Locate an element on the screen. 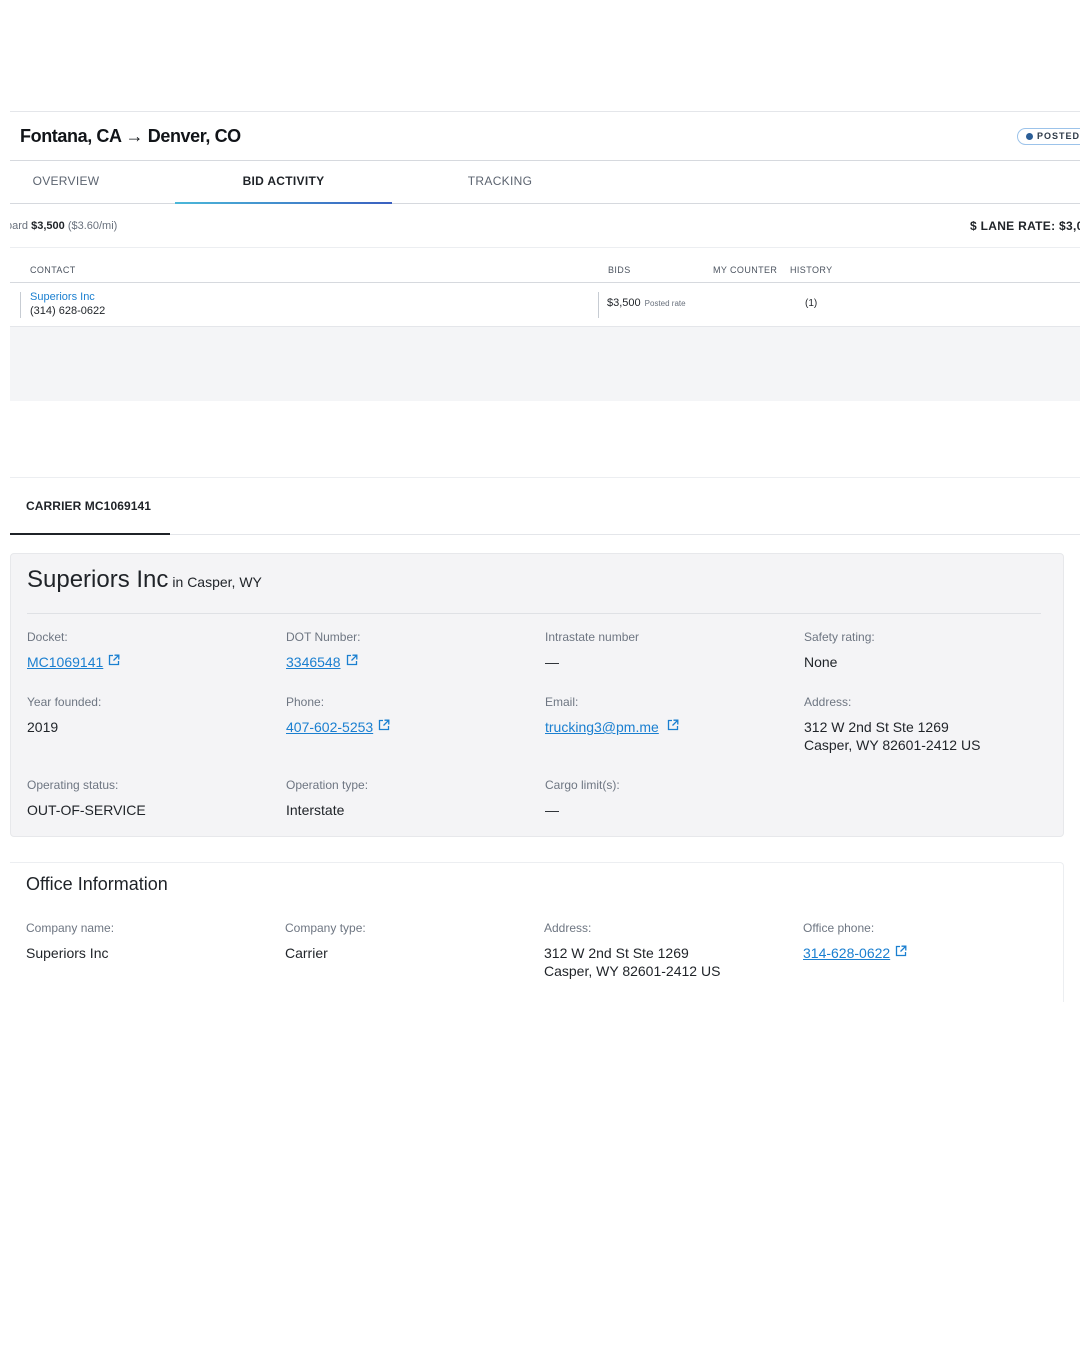 The image size is (1080, 1350). docket-link: MC1069141 is located at coordinates (65, 662).